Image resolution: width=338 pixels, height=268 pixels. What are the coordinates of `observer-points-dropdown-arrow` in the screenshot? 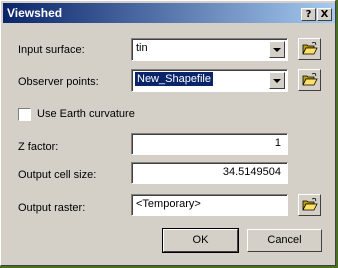 It's located at (277, 80).